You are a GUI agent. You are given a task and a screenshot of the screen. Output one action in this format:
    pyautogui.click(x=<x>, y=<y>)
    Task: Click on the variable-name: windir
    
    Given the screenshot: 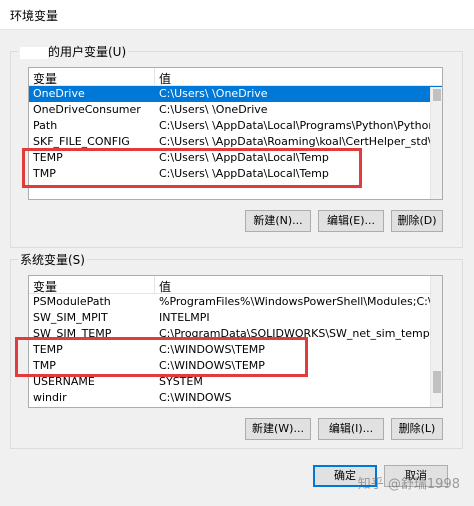 What is the action you would take?
    pyautogui.click(x=50, y=397)
    